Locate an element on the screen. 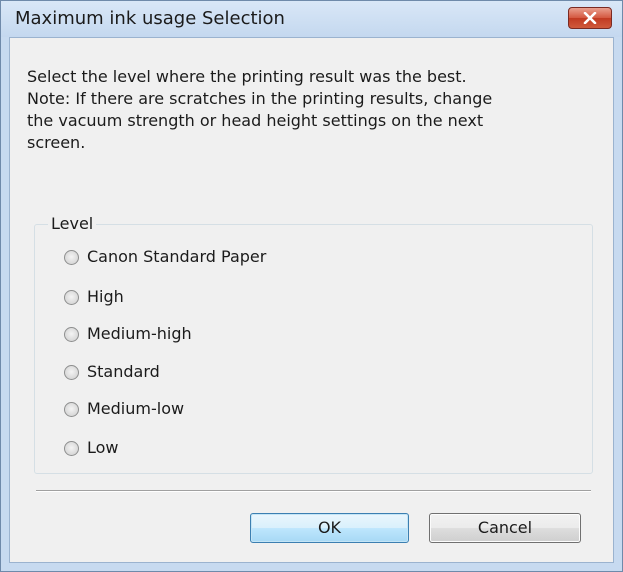  instruction-line: screen. is located at coordinates (56, 142).